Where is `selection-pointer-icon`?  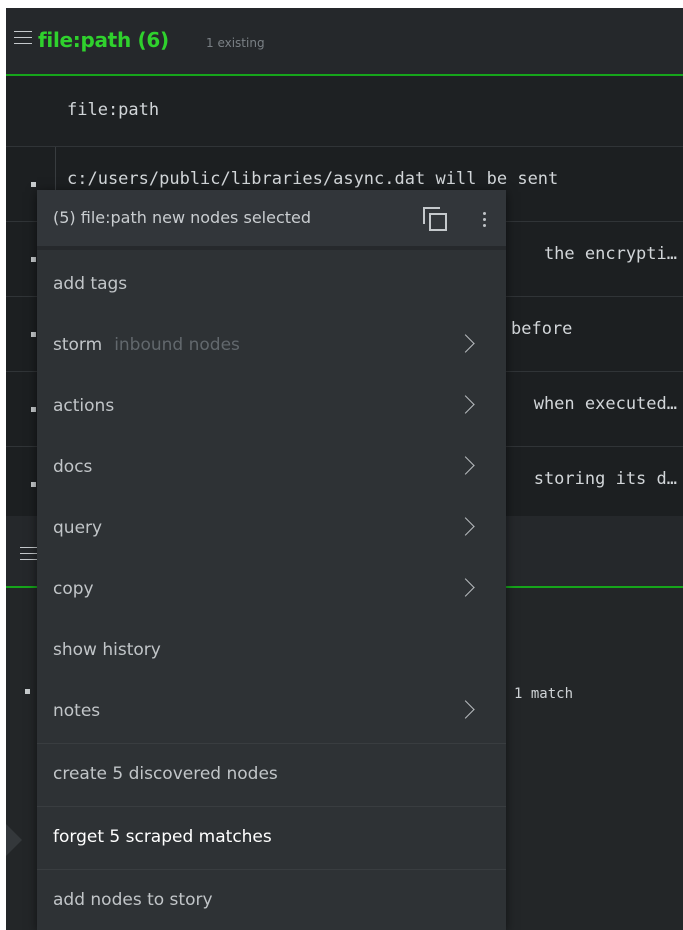
selection-pointer-icon is located at coordinates (14, 840).